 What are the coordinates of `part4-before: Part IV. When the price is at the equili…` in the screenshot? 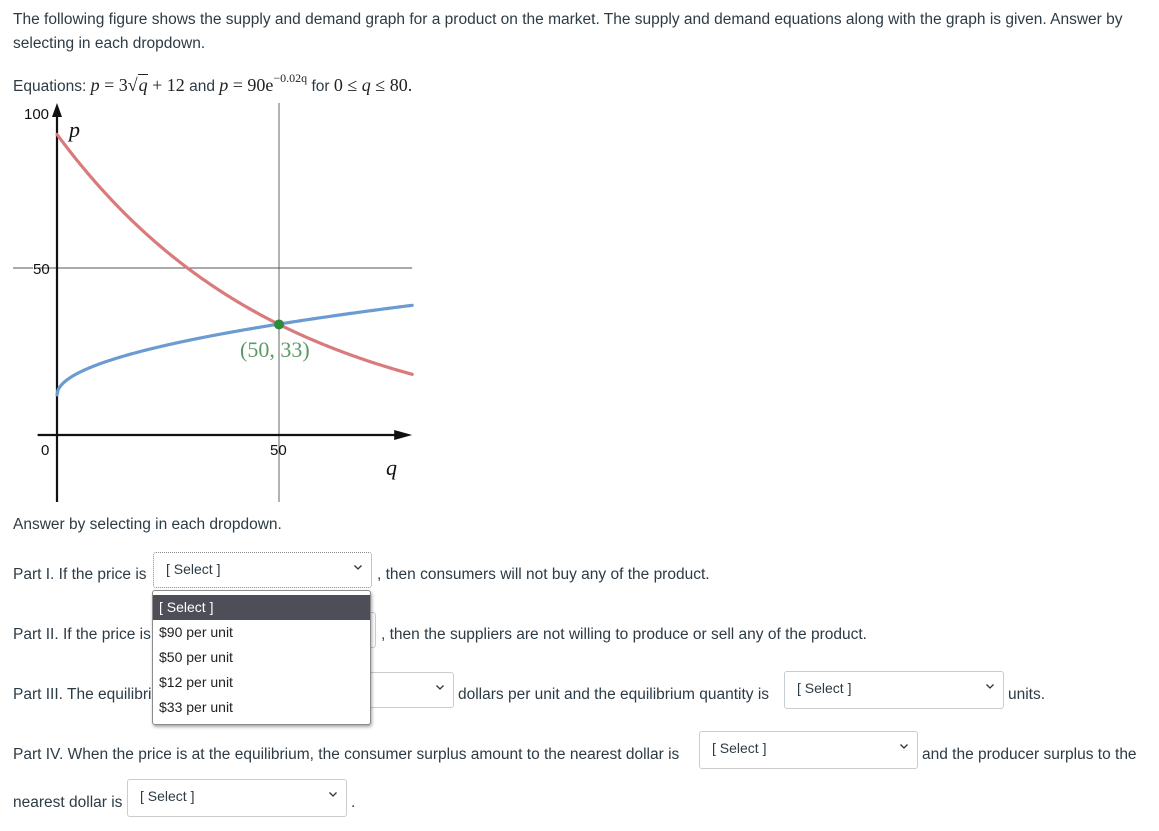 It's located at (346, 754).